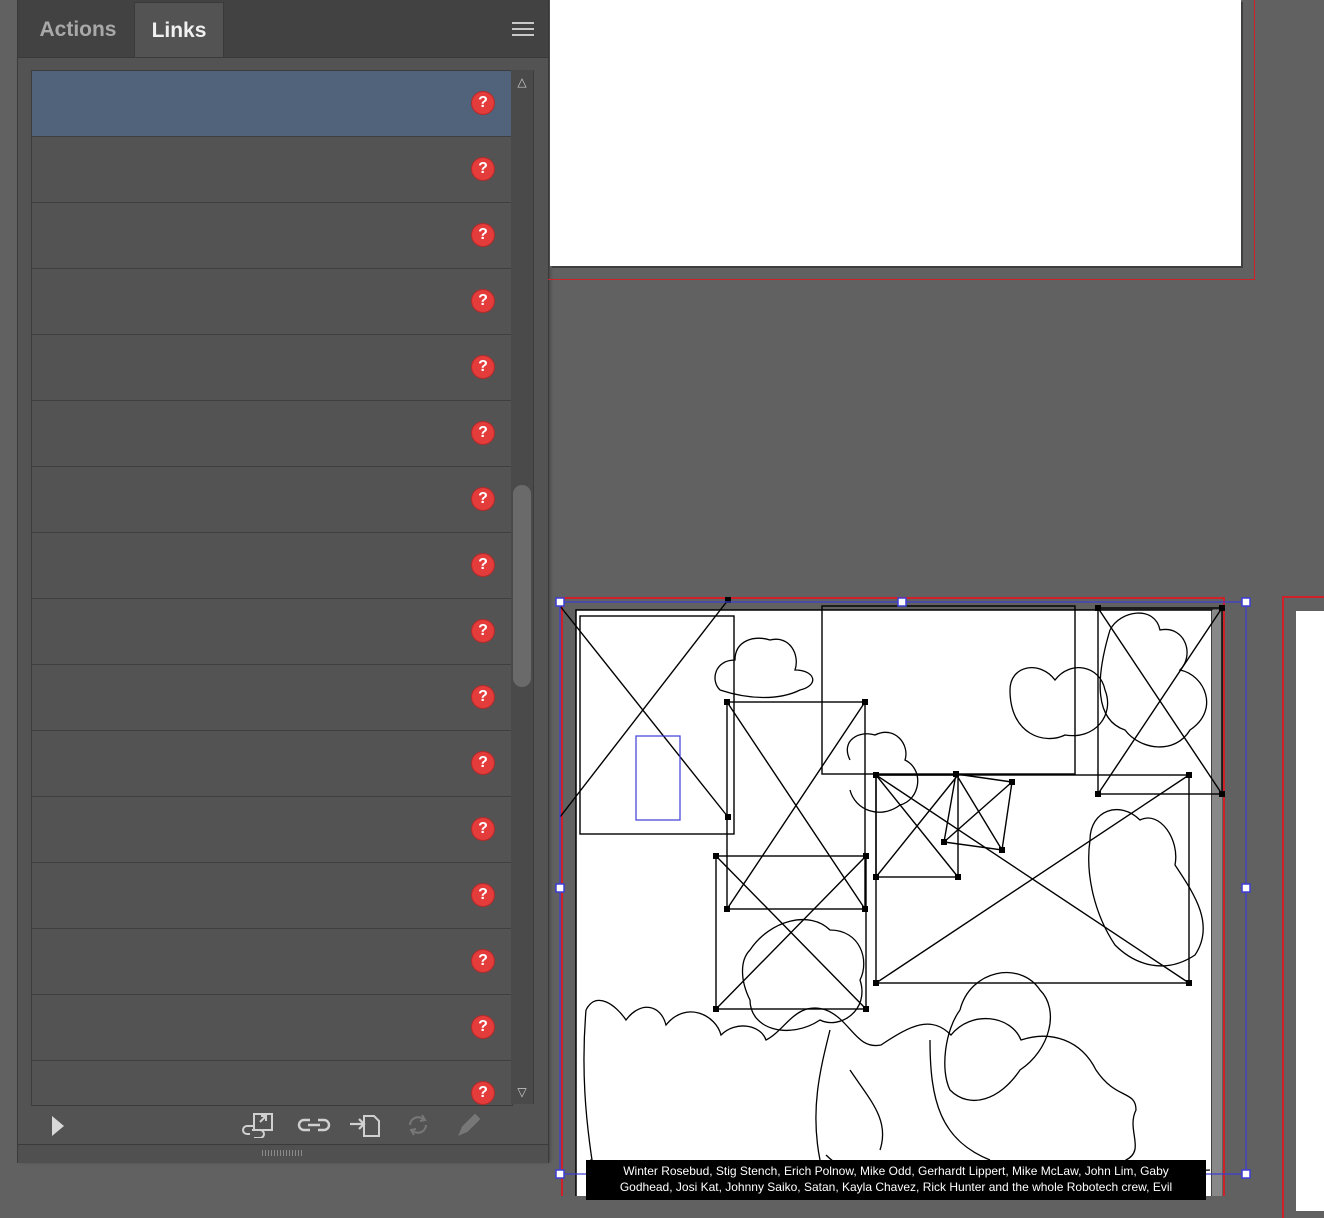  Describe the element at coordinates (78, 29) in the screenshot. I see `tab-actions: Actions` at that location.